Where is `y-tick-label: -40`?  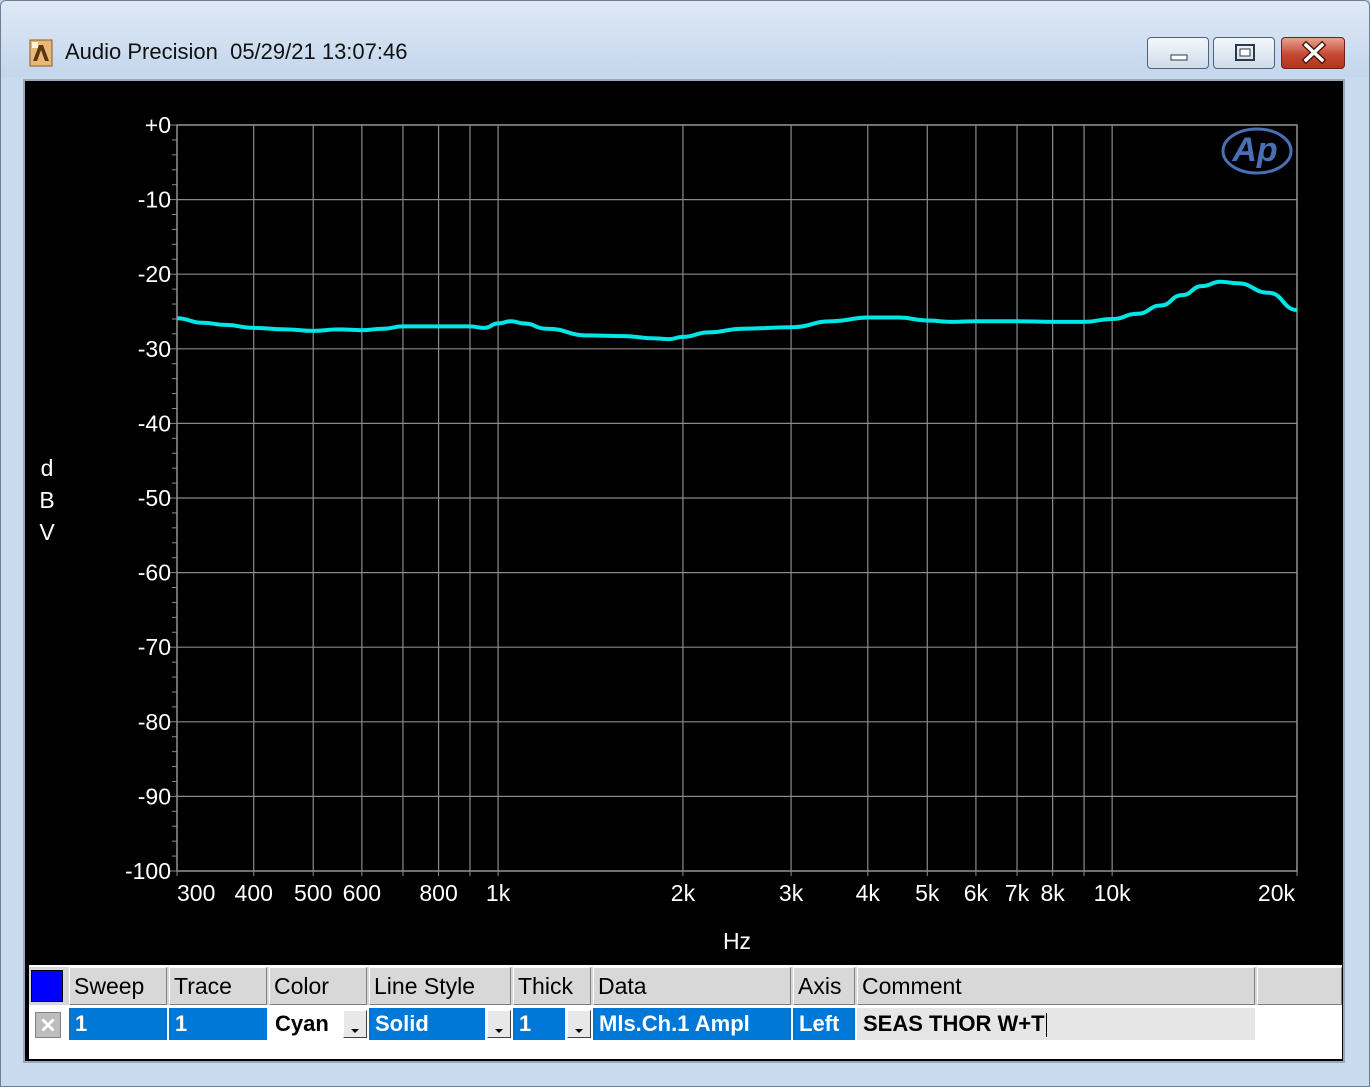 y-tick-label: -40 is located at coordinates (154, 423).